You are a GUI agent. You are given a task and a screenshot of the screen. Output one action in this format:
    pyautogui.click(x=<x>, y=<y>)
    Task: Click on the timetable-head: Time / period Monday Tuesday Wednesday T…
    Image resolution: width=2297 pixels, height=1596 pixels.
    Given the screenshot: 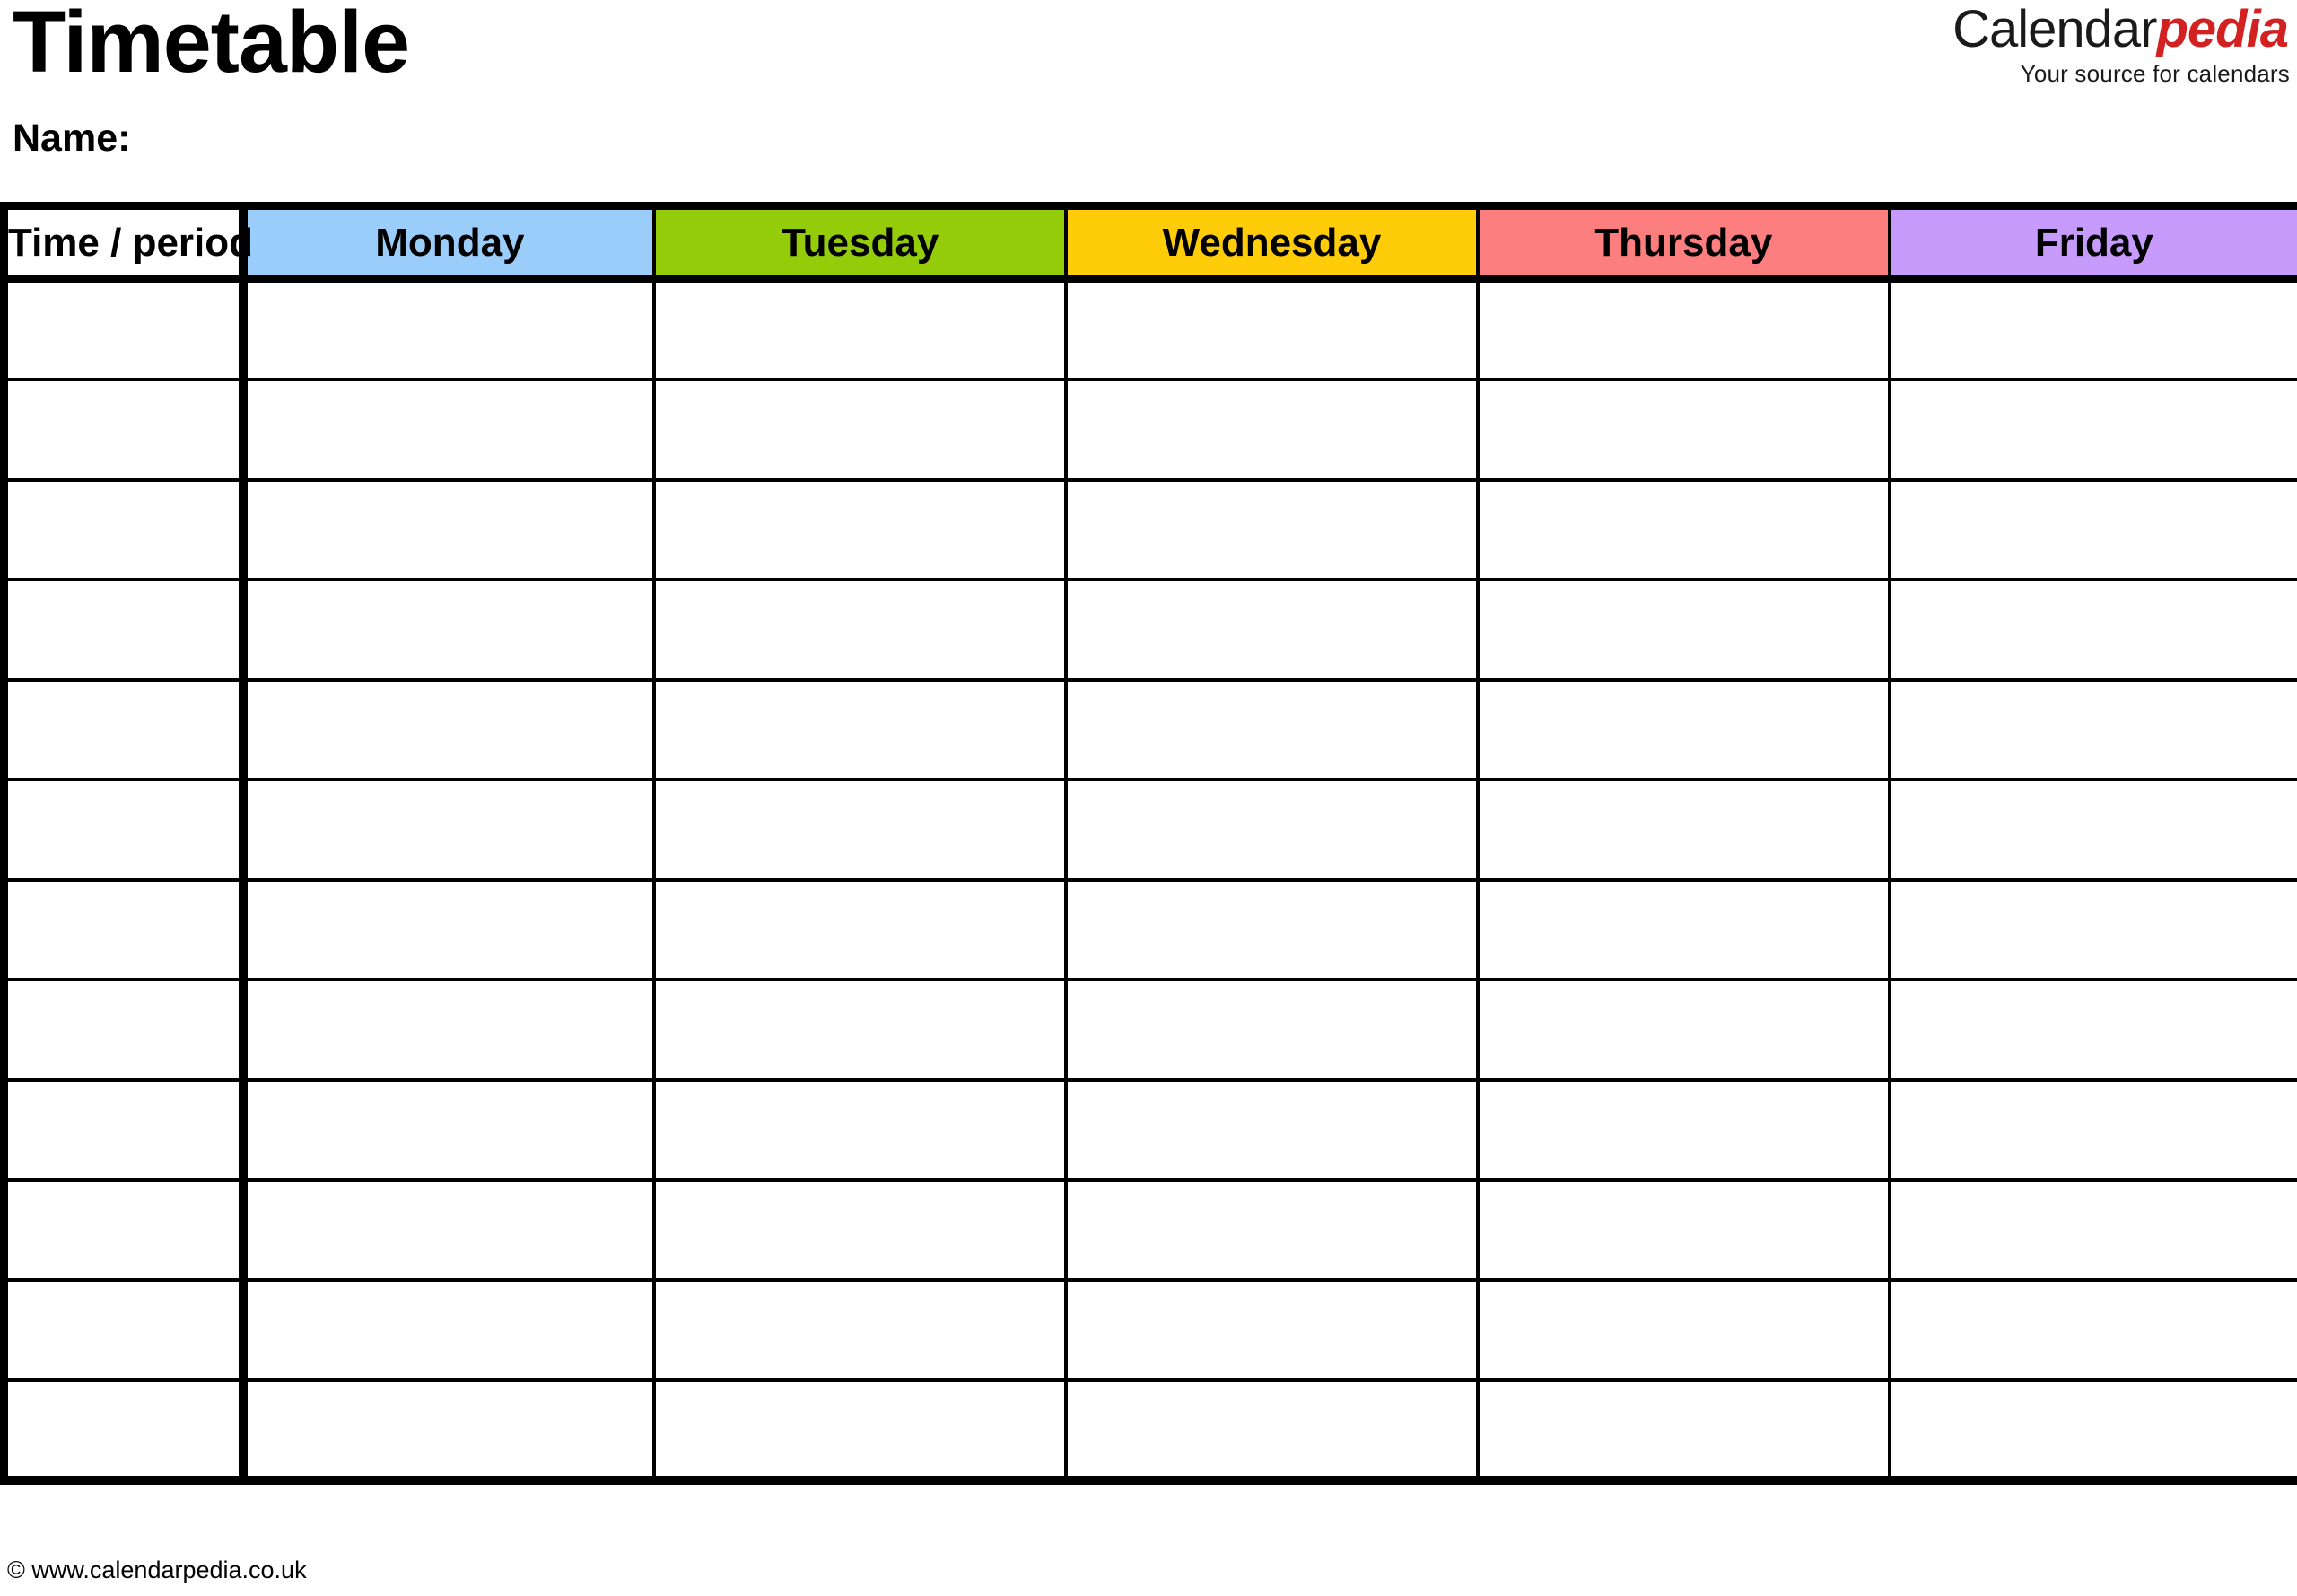 What is the action you would take?
    pyautogui.click(x=1148, y=242)
    